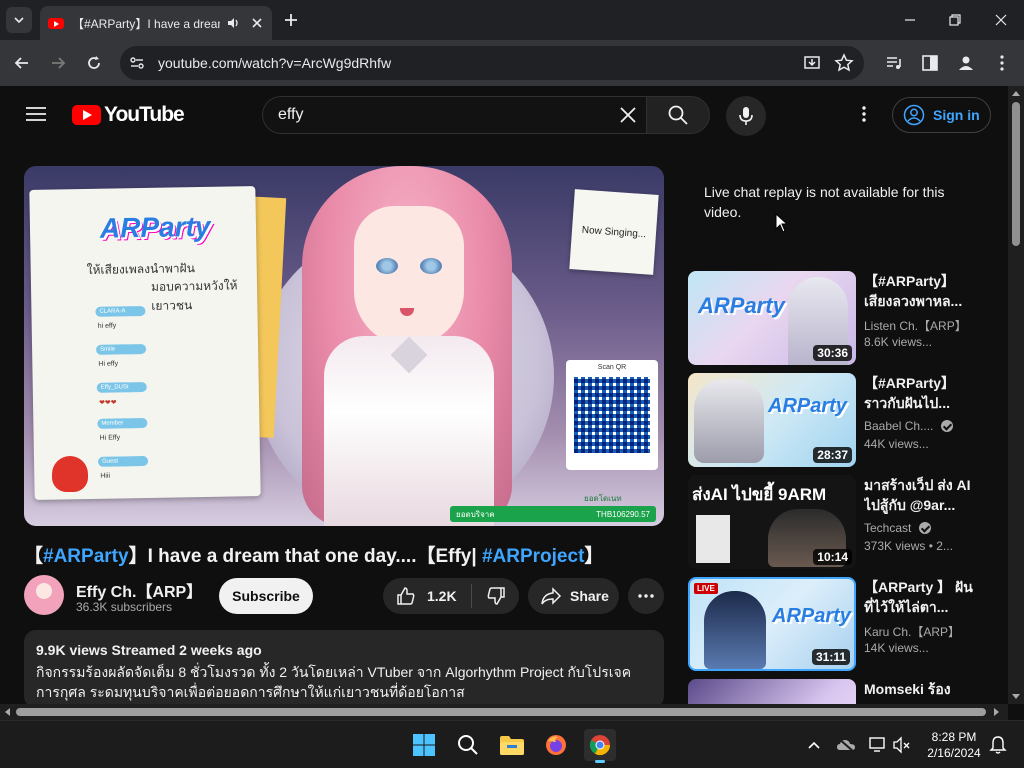 The image size is (1024, 768). Describe the element at coordinates (139, 590) in the screenshot. I see `channel-name: Effy Ch.【ARP】` at that location.